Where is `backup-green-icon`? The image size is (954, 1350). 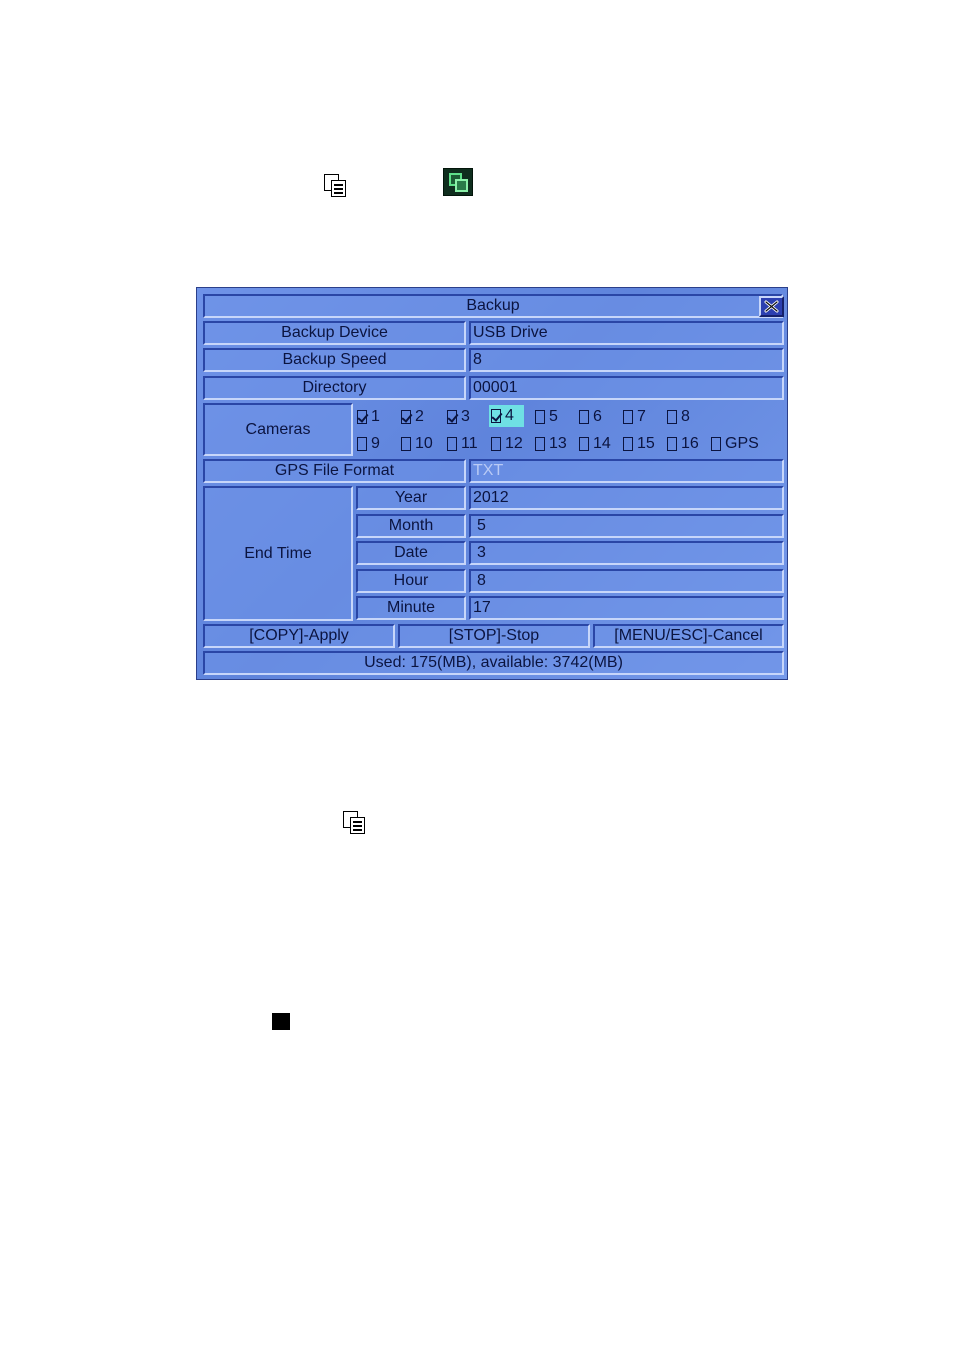
backup-green-icon is located at coordinates (458, 182).